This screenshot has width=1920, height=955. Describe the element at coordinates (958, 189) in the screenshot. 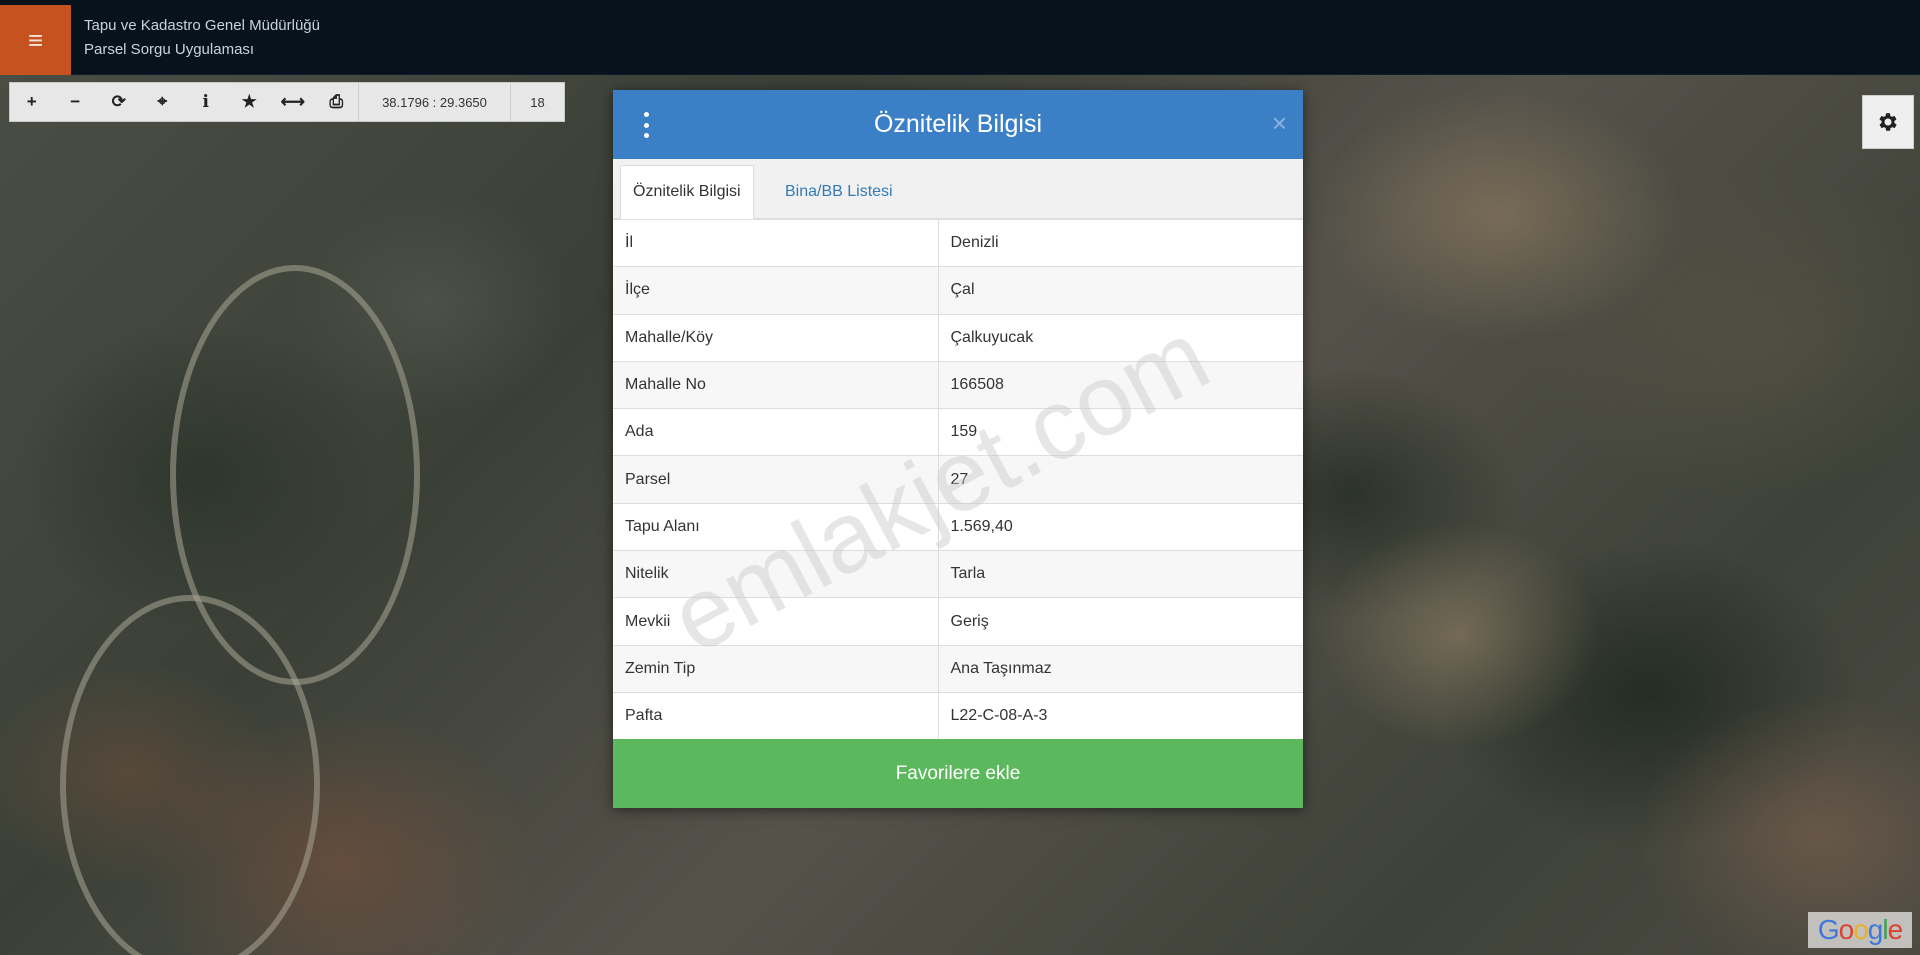

I see `dialog-tabs: Öznitelik Bilgisi Bina/BB Listesi` at that location.